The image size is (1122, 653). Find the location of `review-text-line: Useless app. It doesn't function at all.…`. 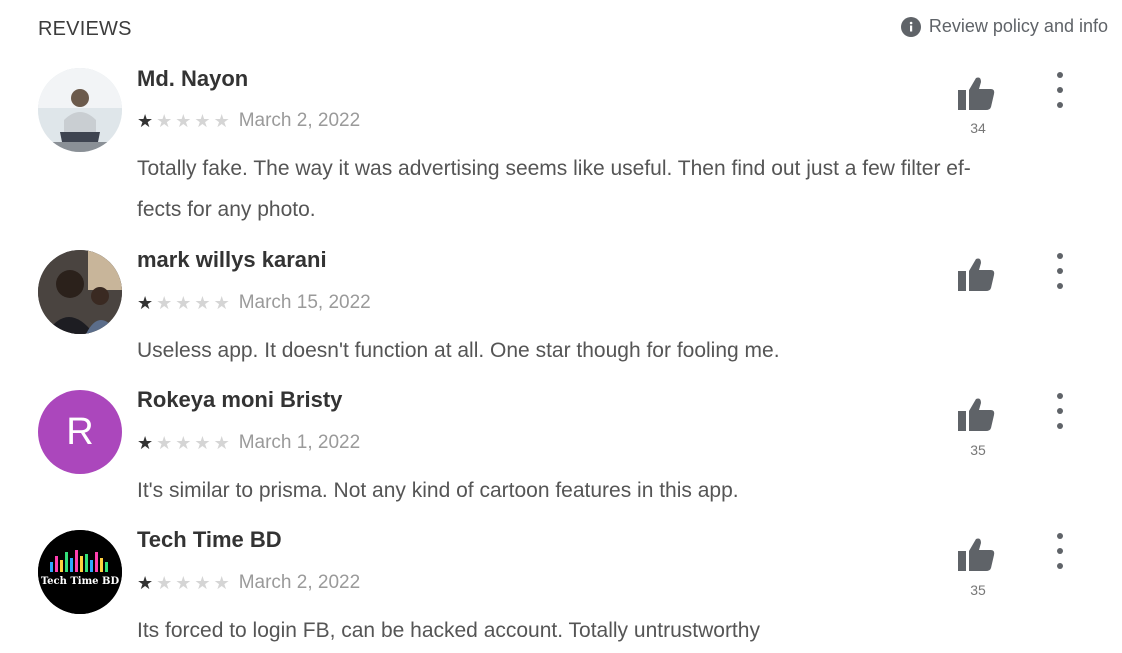

review-text-line: Useless app. It doesn't function at all.… is located at coordinates (458, 350).